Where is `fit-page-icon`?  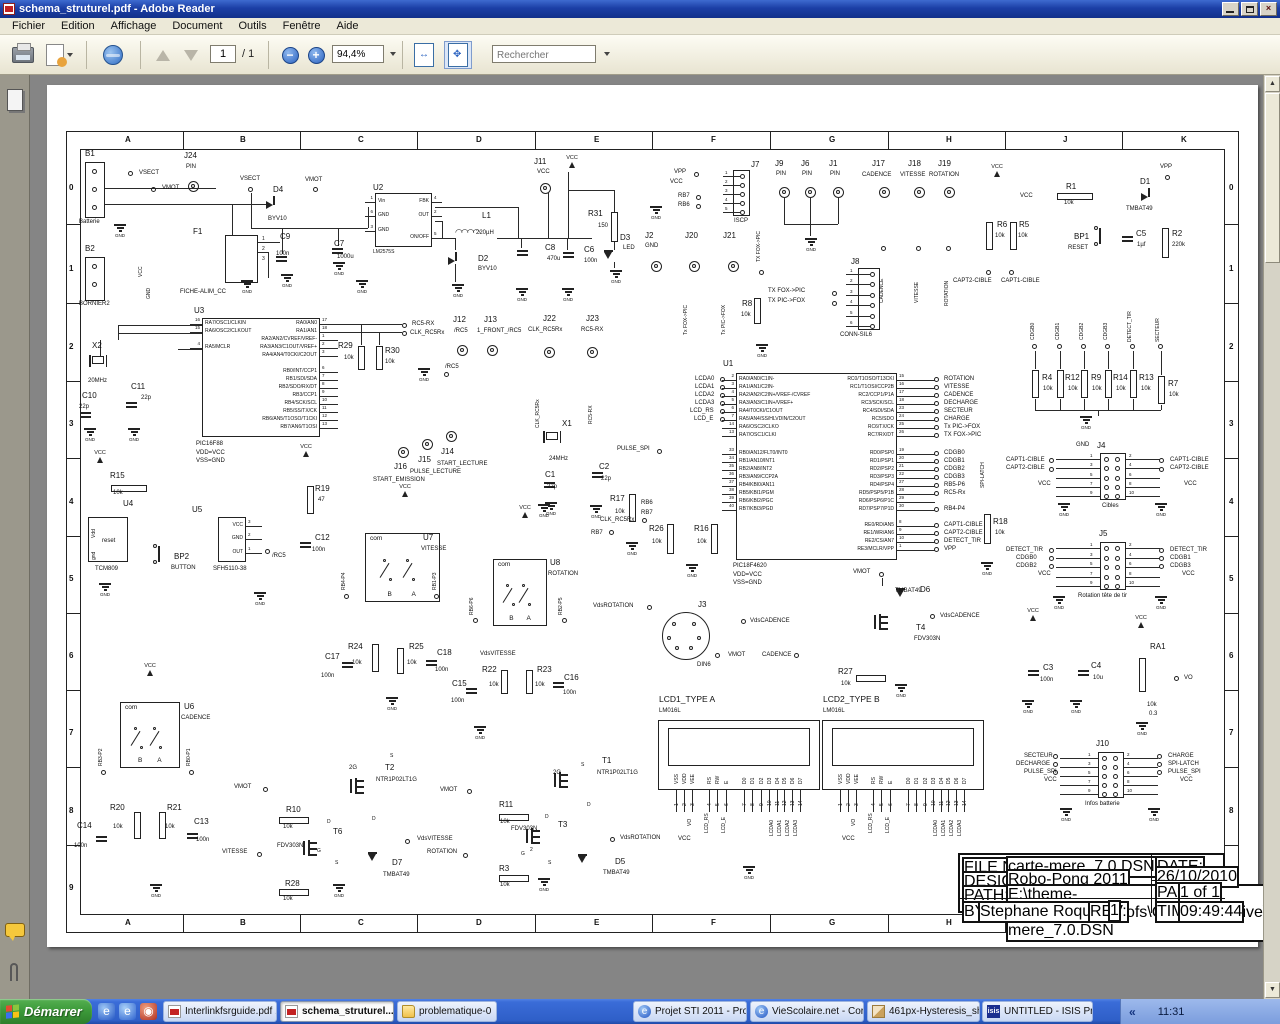 fit-page-icon is located at coordinates (458, 55).